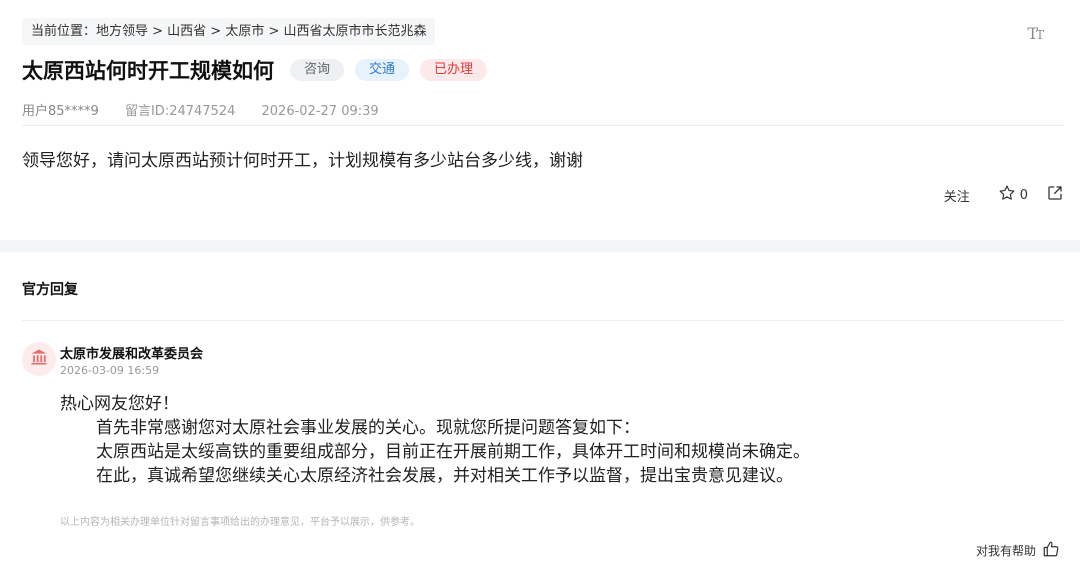 The height and width of the screenshot is (579, 1080). What do you see at coordinates (132, 354) in the screenshot?
I see `reply-org-name: 太原市发展和改革委员会` at bounding box center [132, 354].